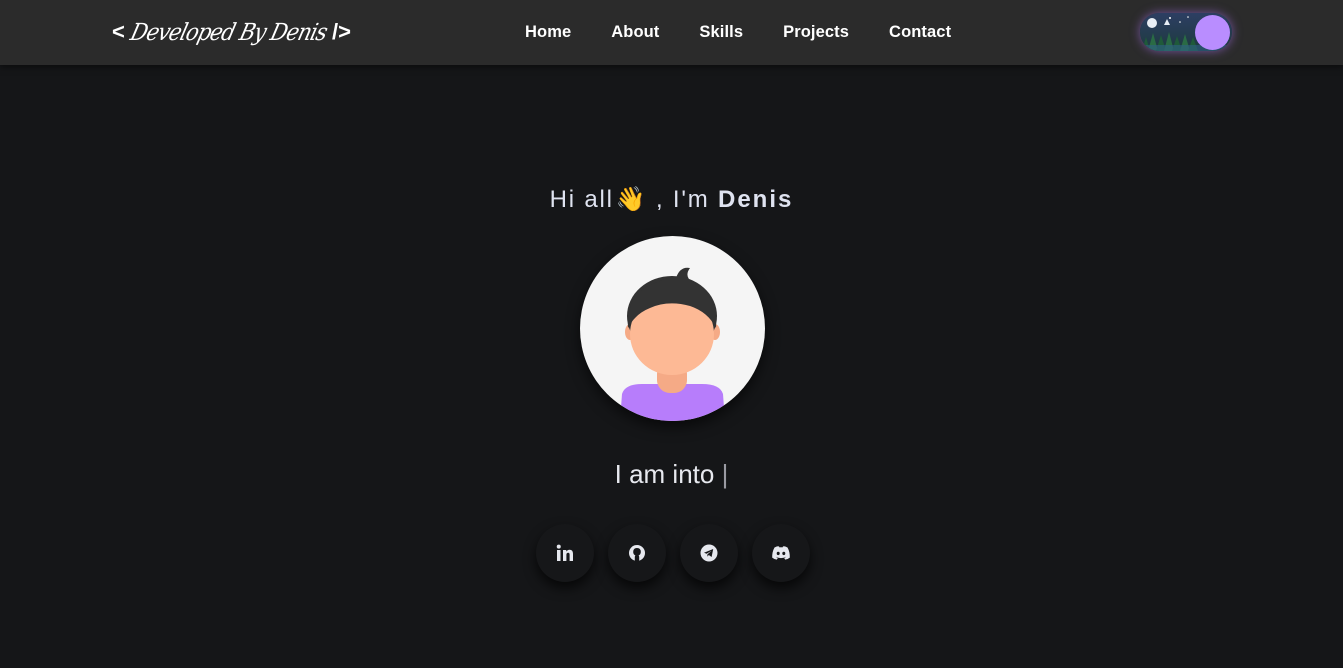 The width and height of the screenshot is (1343, 668). What do you see at coordinates (816, 32) in the screenshot?
I see `nav-link-projects: Projects` at bounding box center [816, 32].